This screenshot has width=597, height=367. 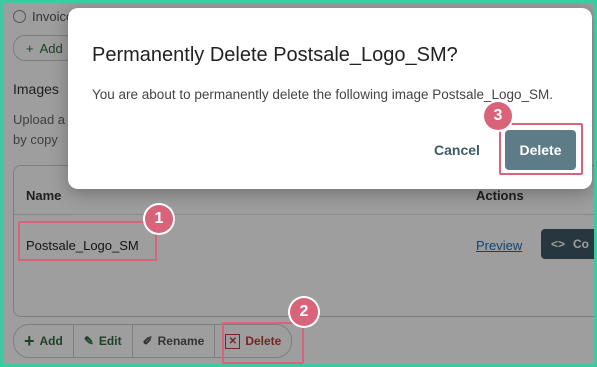 I want to click on highlight-dialog-delete, so click(x=541, y=149).